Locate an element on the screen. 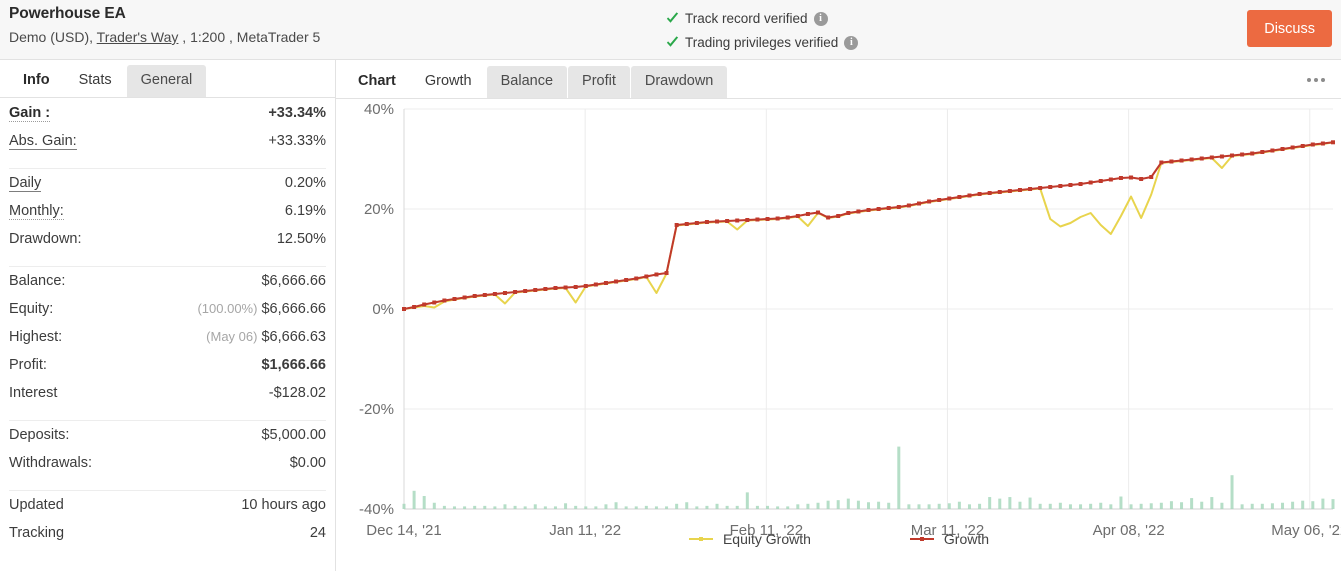 The image size is (1341, 571). tab-general: General is located at coordinates (166, 81).